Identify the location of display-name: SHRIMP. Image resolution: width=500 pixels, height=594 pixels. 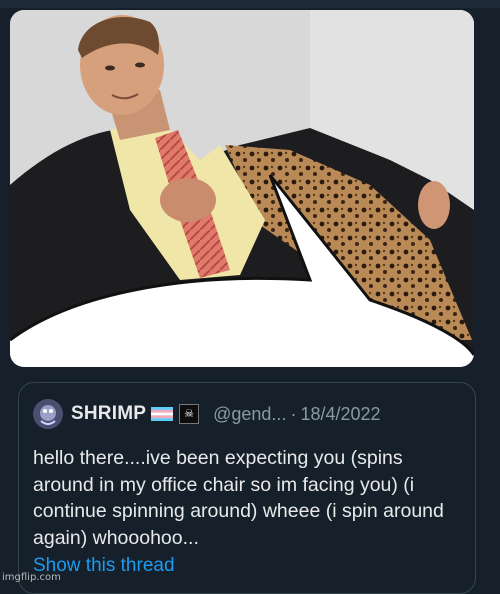
(108, 414).